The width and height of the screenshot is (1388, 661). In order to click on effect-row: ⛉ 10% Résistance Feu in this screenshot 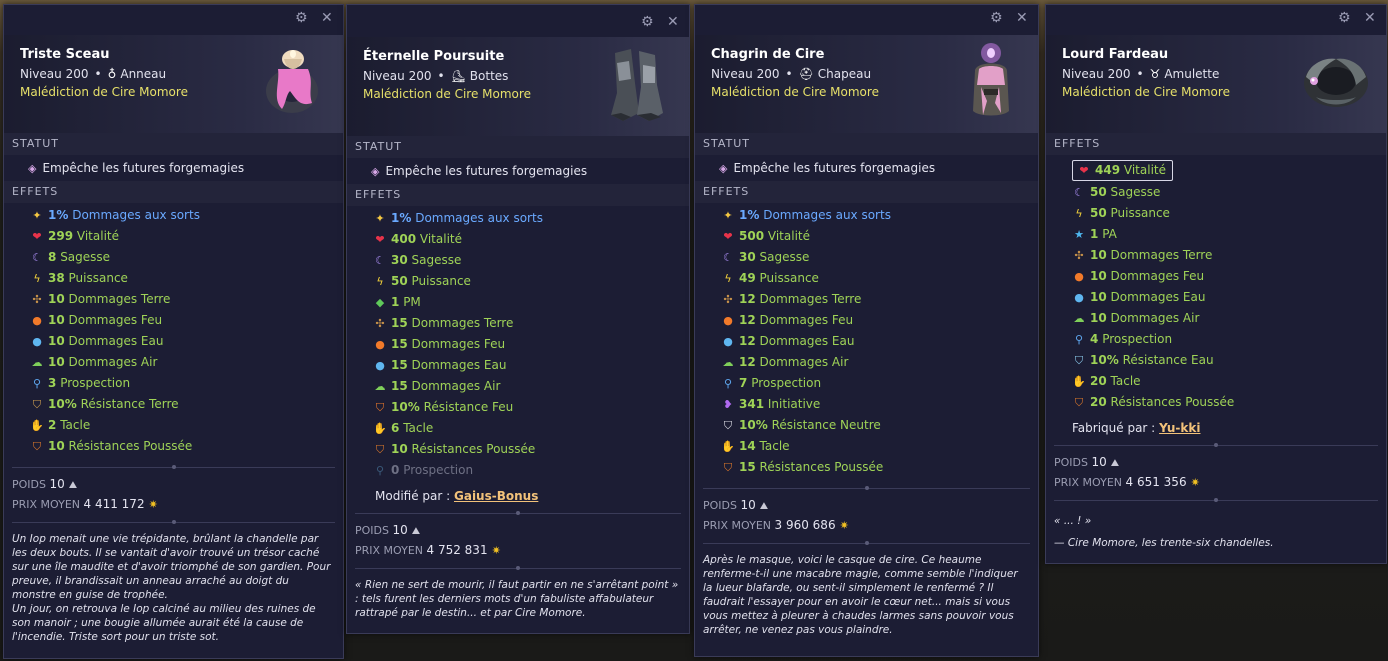, I will do `click(518, 407)`.